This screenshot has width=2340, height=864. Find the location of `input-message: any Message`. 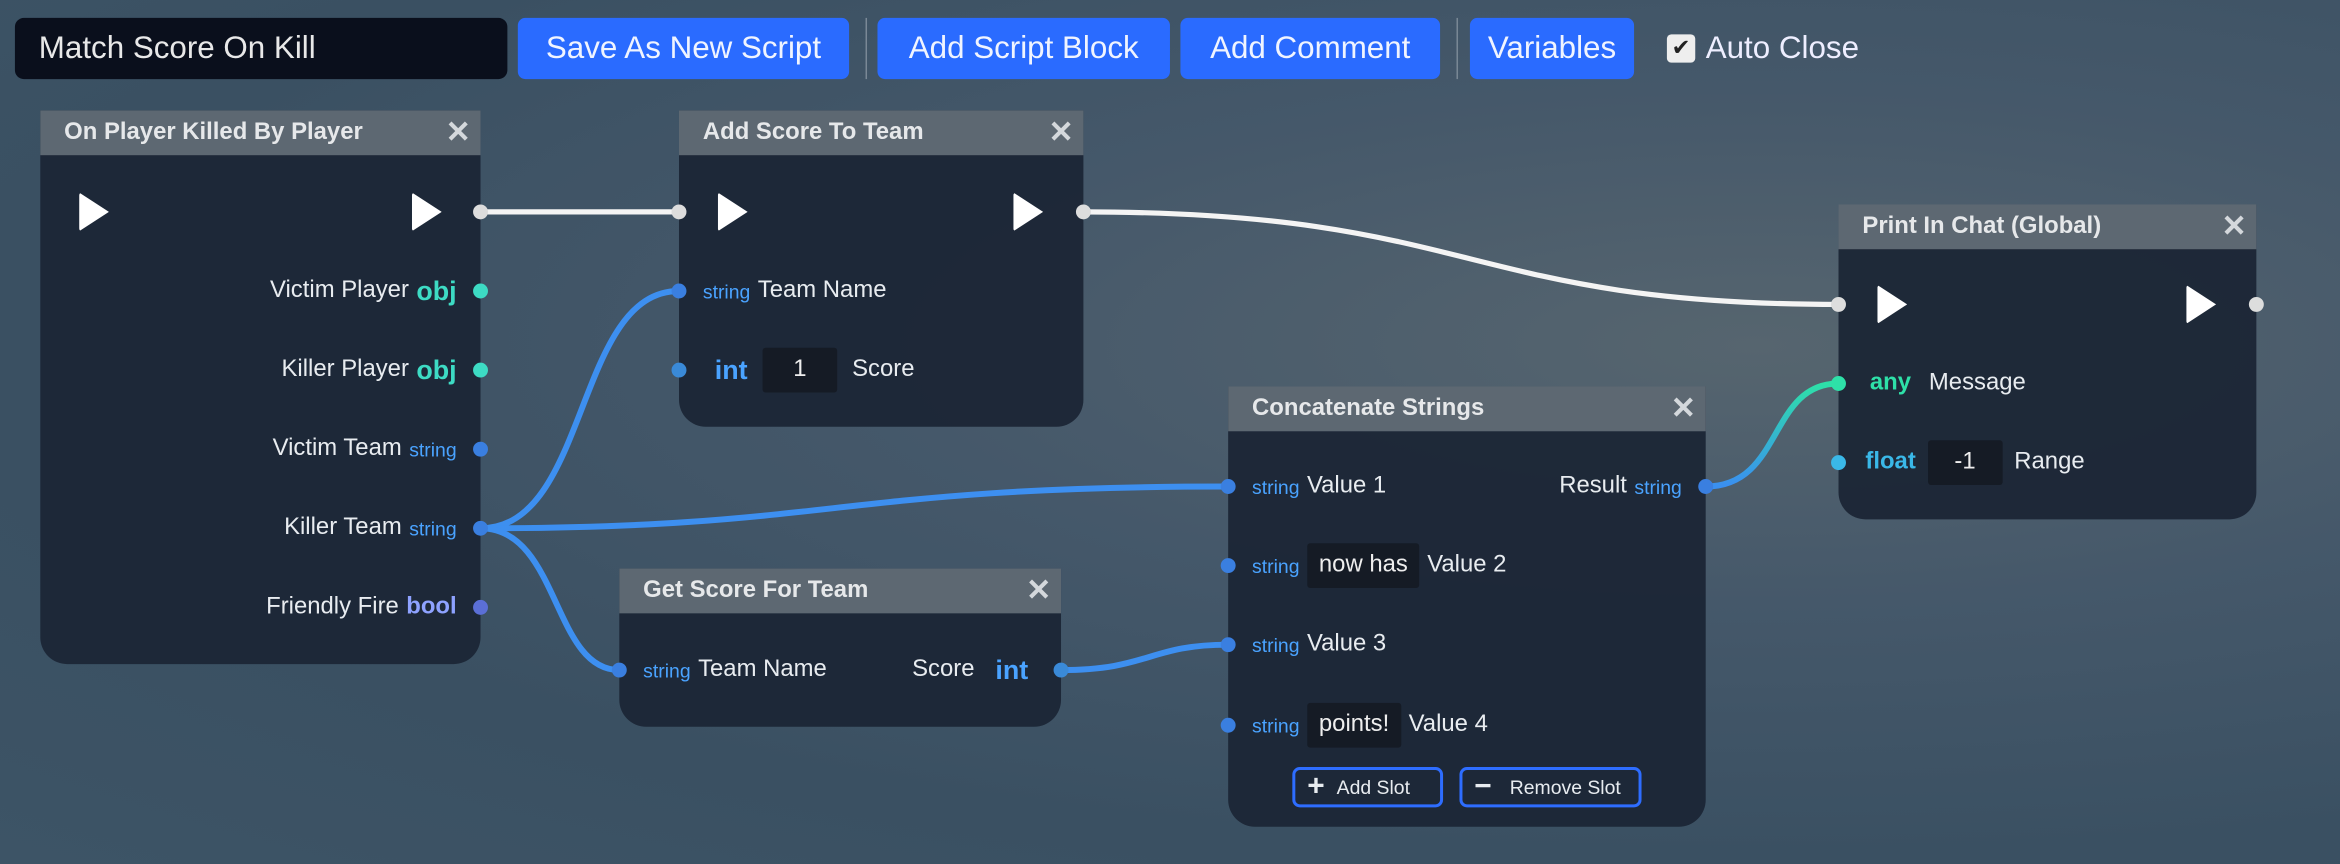

input-message: any Message is located at coordinates (1948, 384).